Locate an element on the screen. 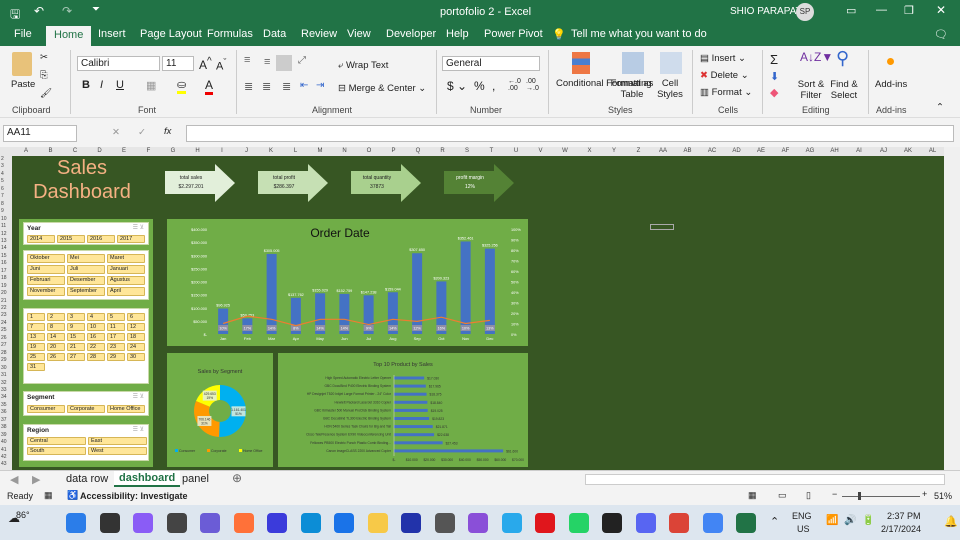  profit-margin-line is located at coordinates (356, 321).